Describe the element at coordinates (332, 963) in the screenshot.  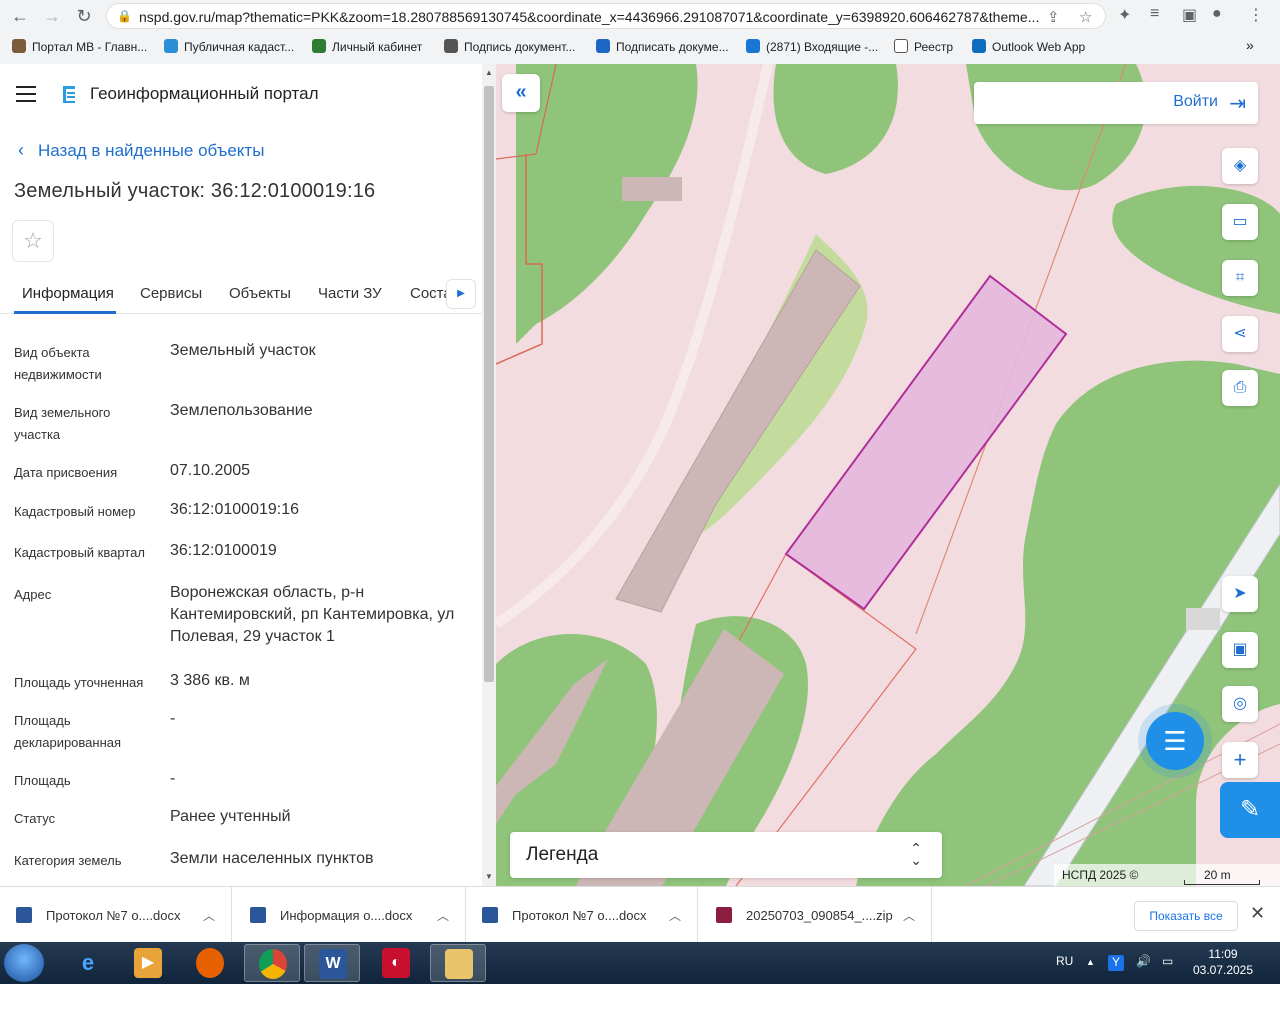
I see `taskbar-word: W` at that location.